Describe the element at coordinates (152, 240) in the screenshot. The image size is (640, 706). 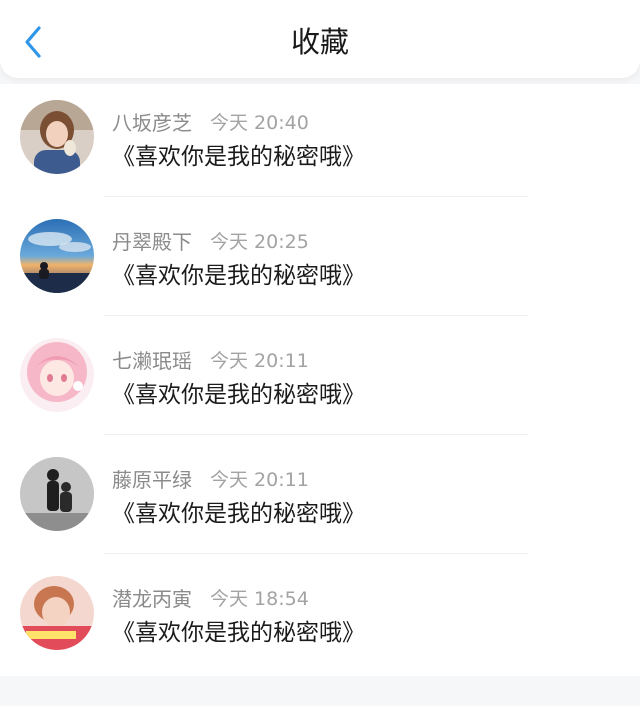
I see `user-name: 丹翠殿下` at that location.